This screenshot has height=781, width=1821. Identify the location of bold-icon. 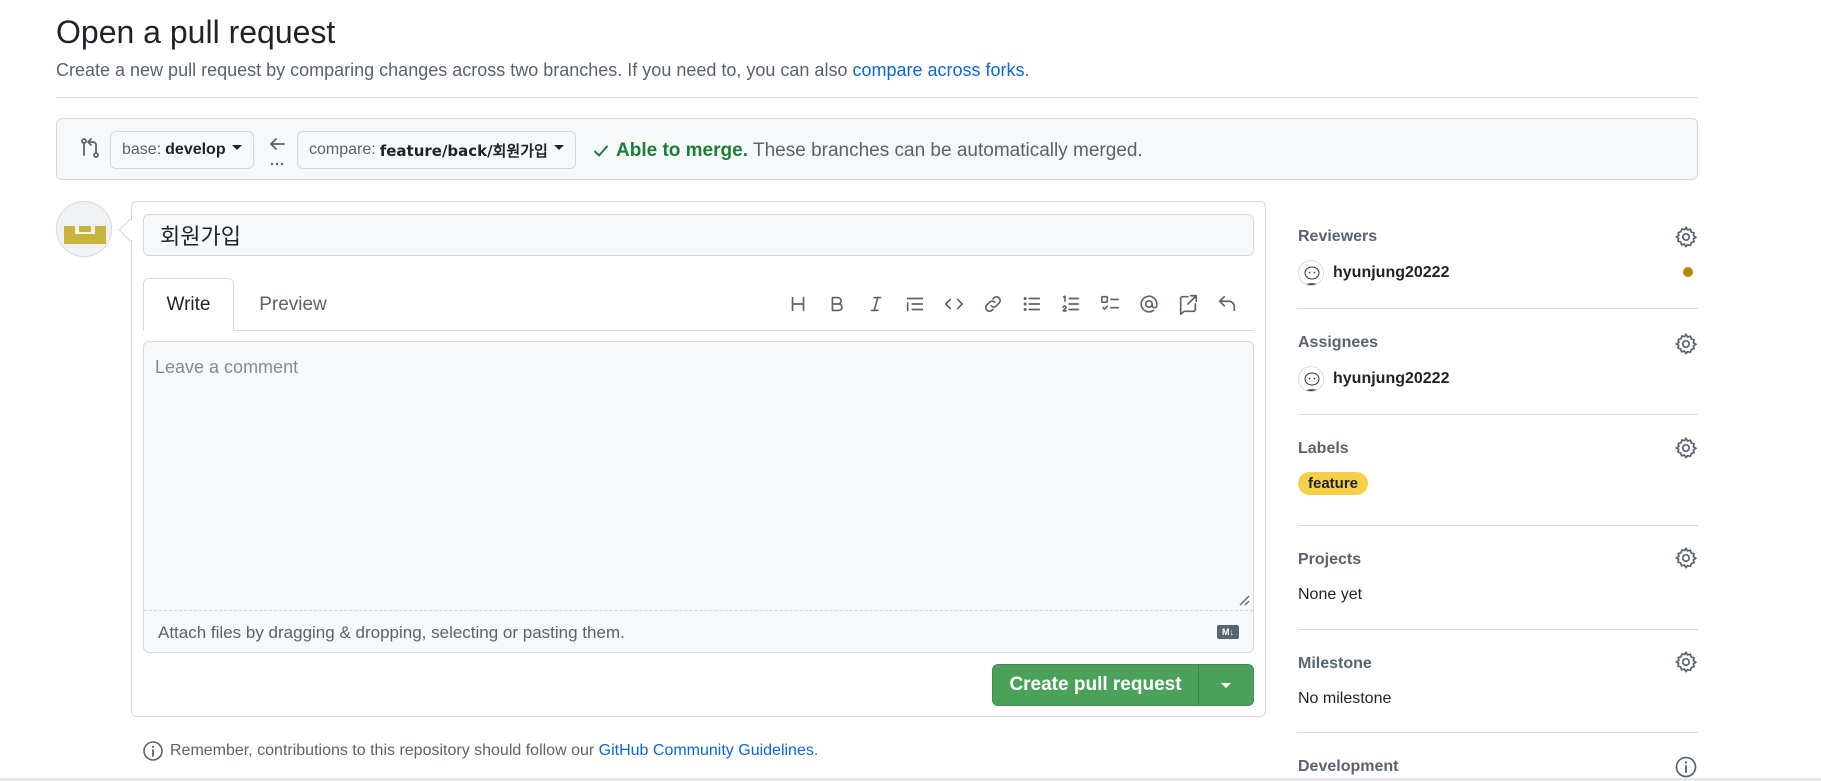
(836, 304).